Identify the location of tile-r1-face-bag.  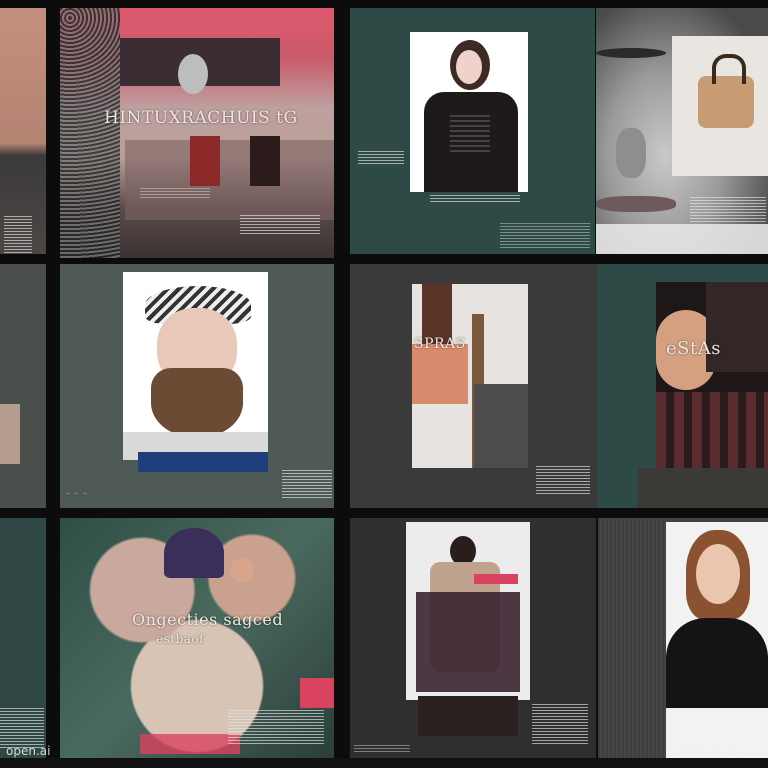
(682, 131).